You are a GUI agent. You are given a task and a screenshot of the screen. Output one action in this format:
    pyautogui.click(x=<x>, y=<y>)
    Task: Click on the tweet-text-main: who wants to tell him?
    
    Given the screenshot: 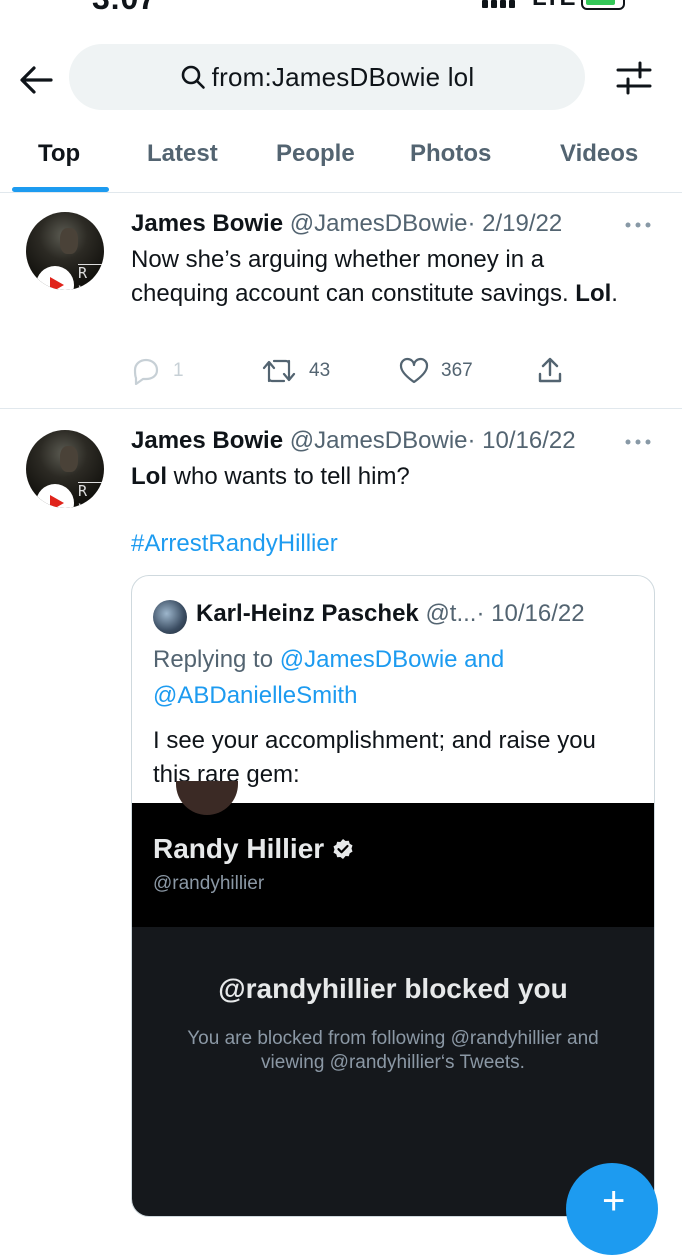 What is the action you would take?
    pyautogui.click(x=288, y=476)
    